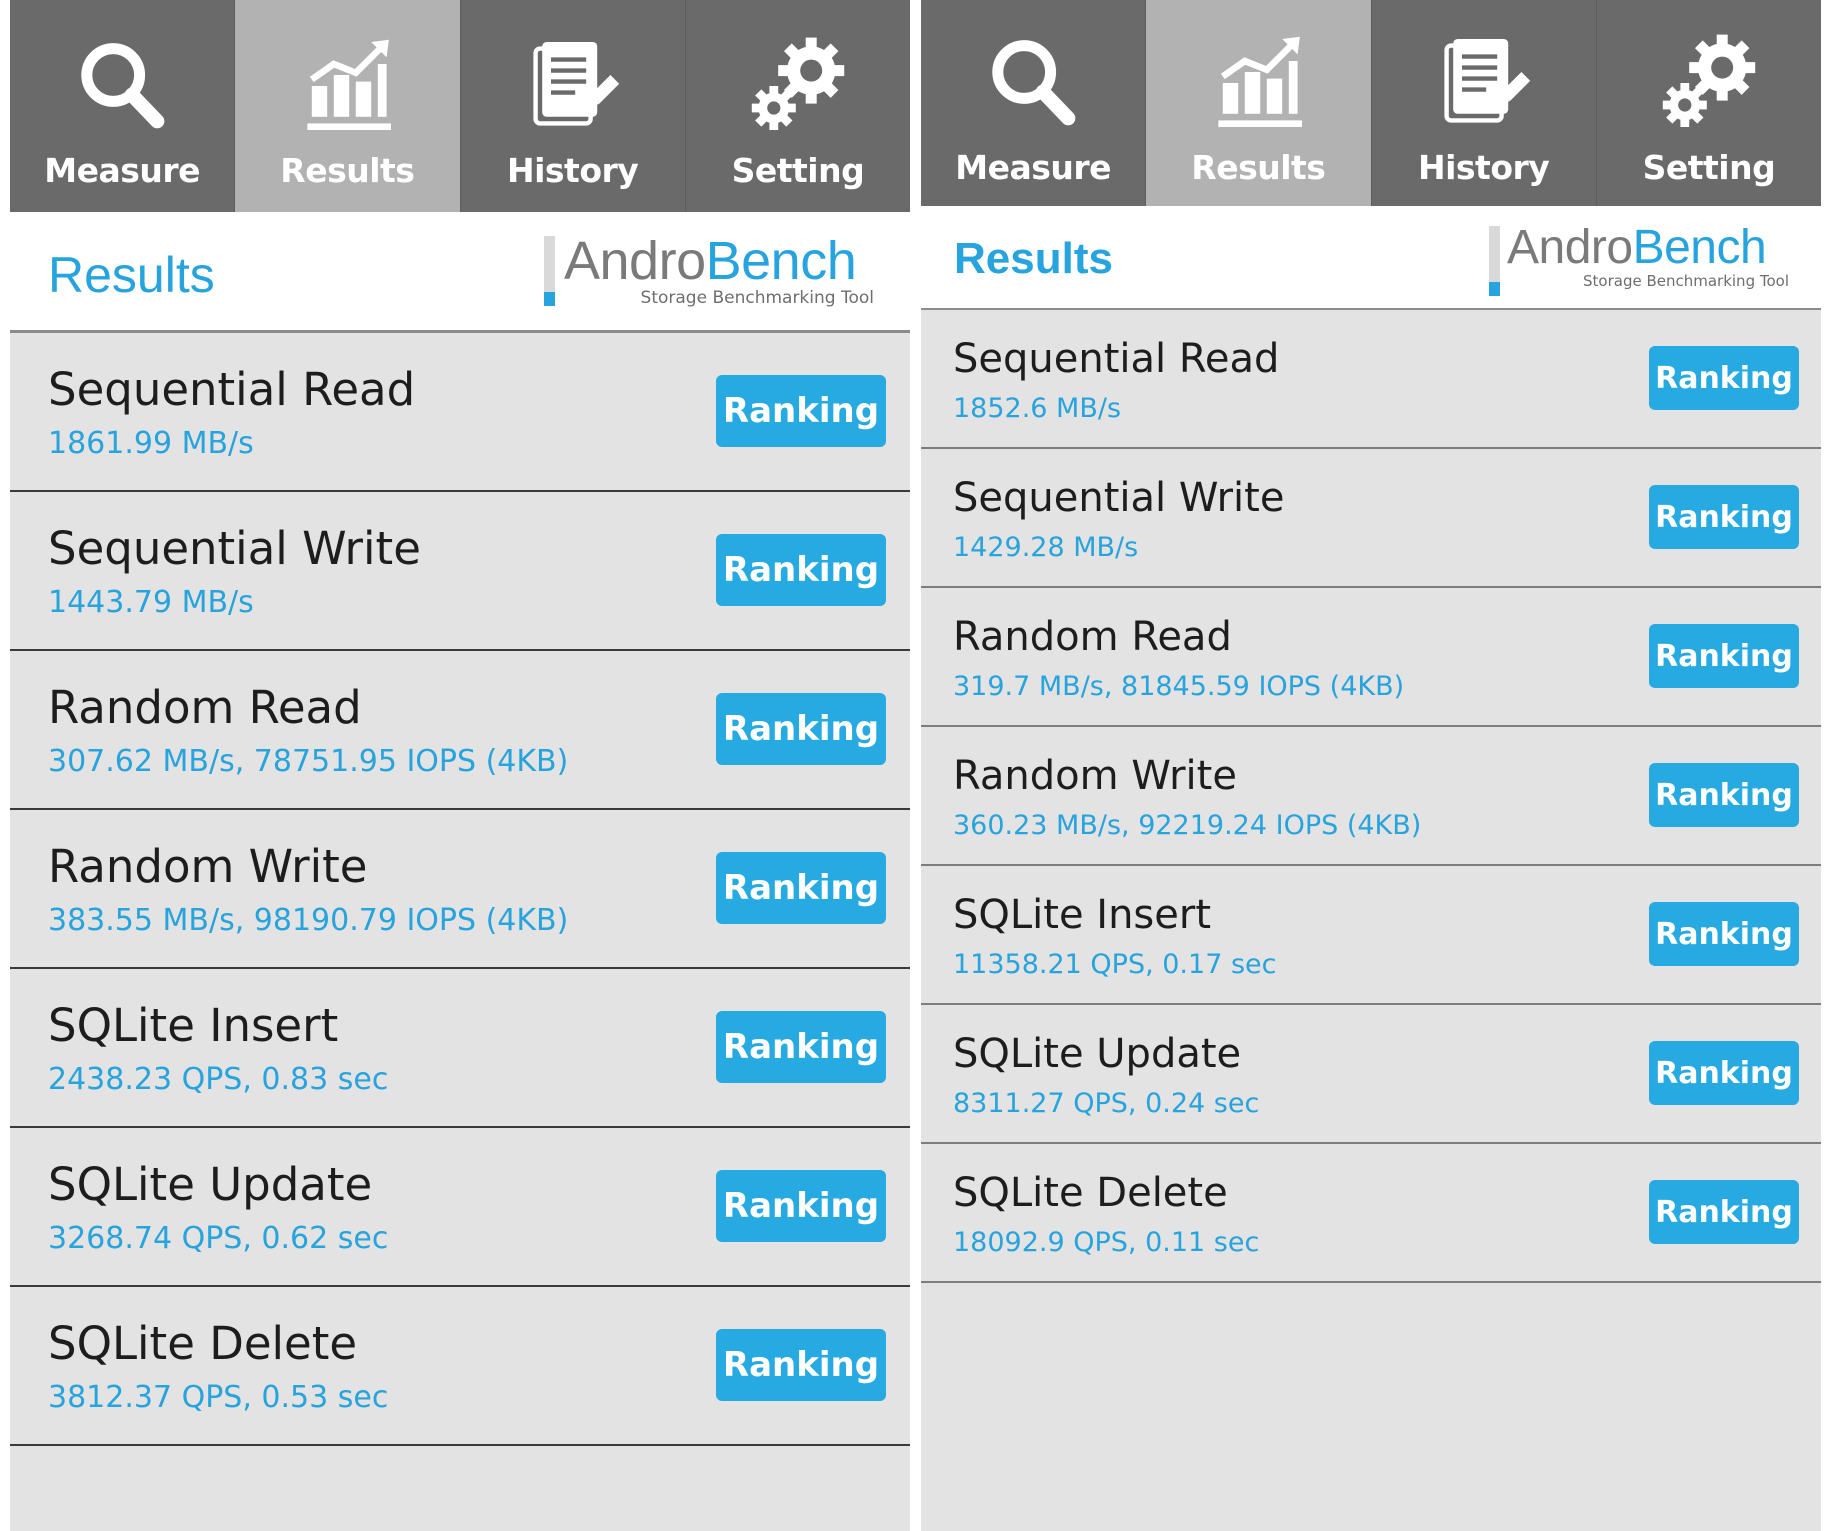 Image resolution: width=1829 pixels, height=1531 pixels. I want to click on result-value: 8311.27 QPS, 0.24 sec, so click(1106, 1103).